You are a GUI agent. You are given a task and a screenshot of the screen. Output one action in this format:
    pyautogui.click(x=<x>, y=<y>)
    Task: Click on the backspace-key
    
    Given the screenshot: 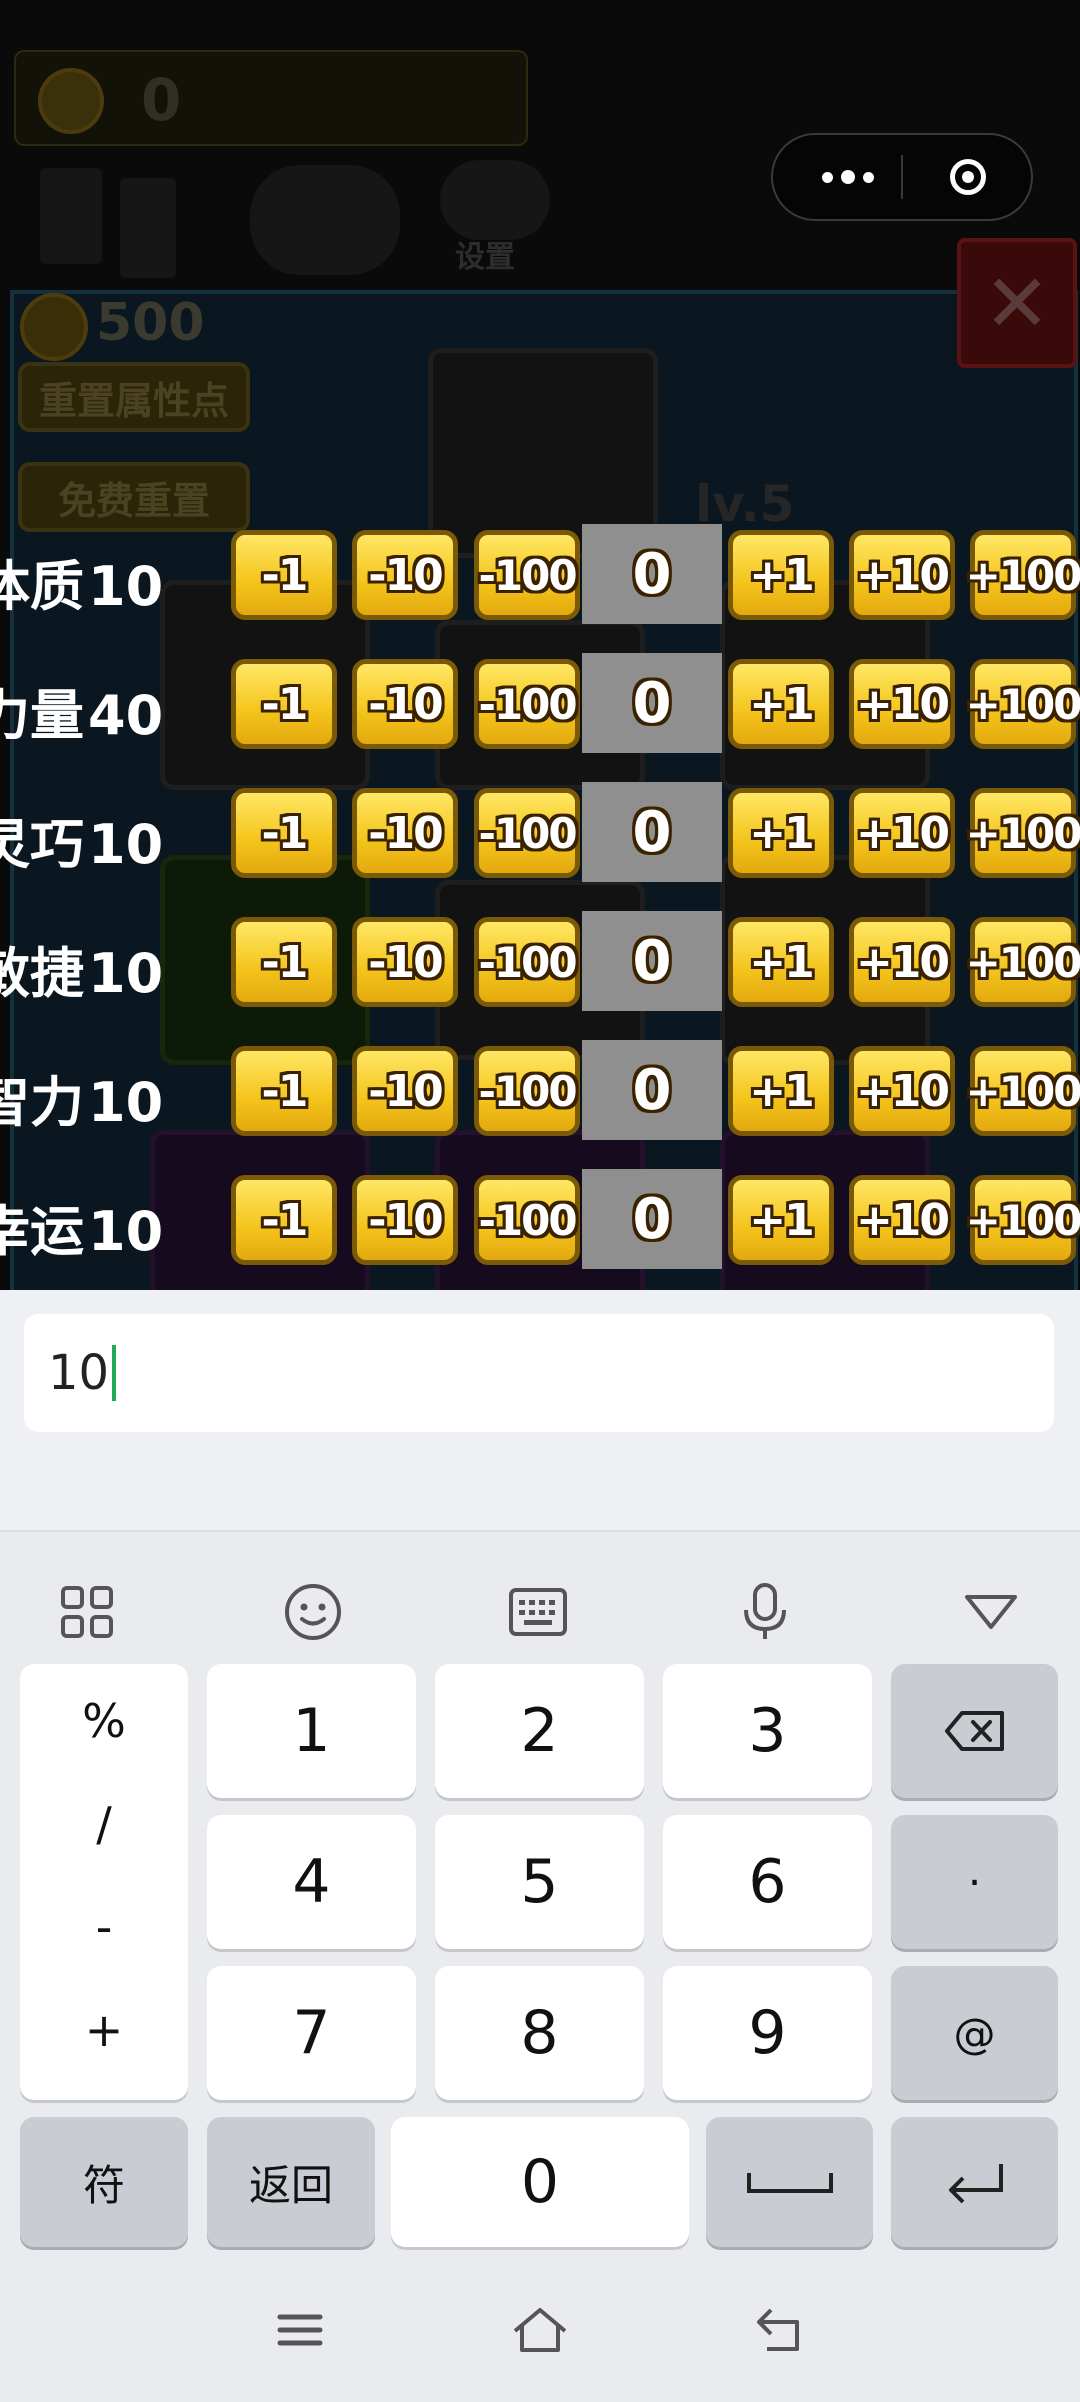 What is the action you would take?
    pyautogui.click(x=974, y=1731)
    